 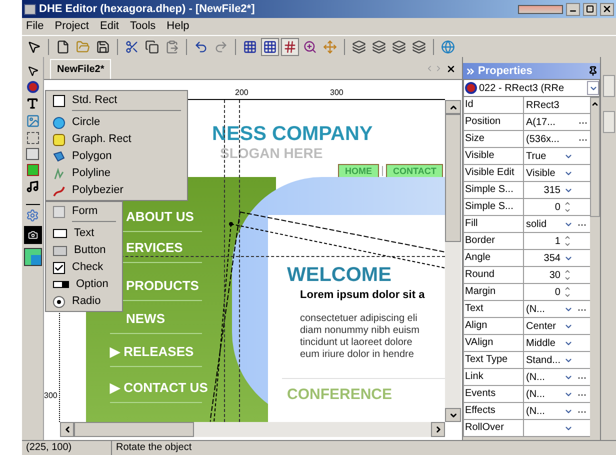 I want to click on menu-item: Check, so click(x=84, y=267).